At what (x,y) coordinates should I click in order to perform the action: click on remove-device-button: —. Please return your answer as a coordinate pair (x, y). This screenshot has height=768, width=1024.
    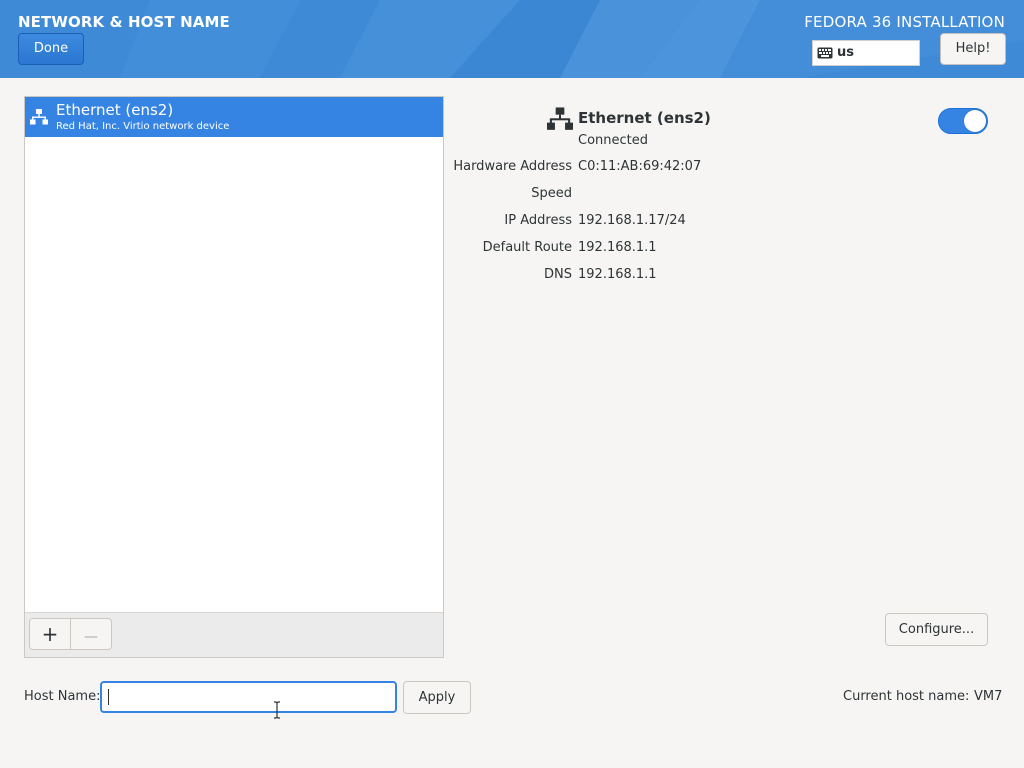
    Looking at the image, I should click on (91, 634).